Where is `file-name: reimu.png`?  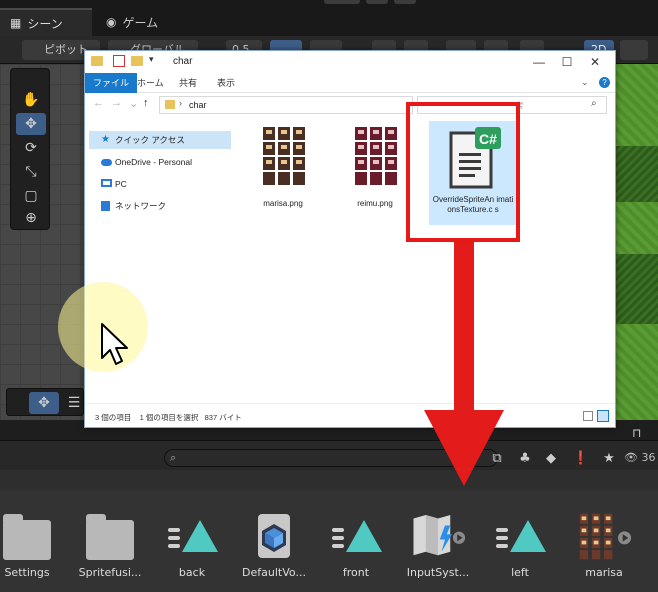
file-name: reimu.png is located at coordinates (375, 203).